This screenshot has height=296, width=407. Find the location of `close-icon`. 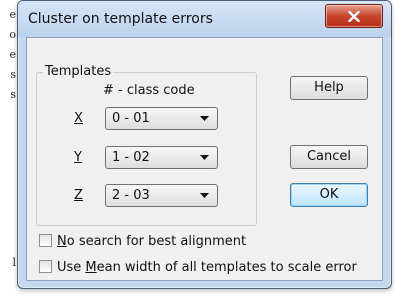

close-icon is located at coordinates (354, 16).